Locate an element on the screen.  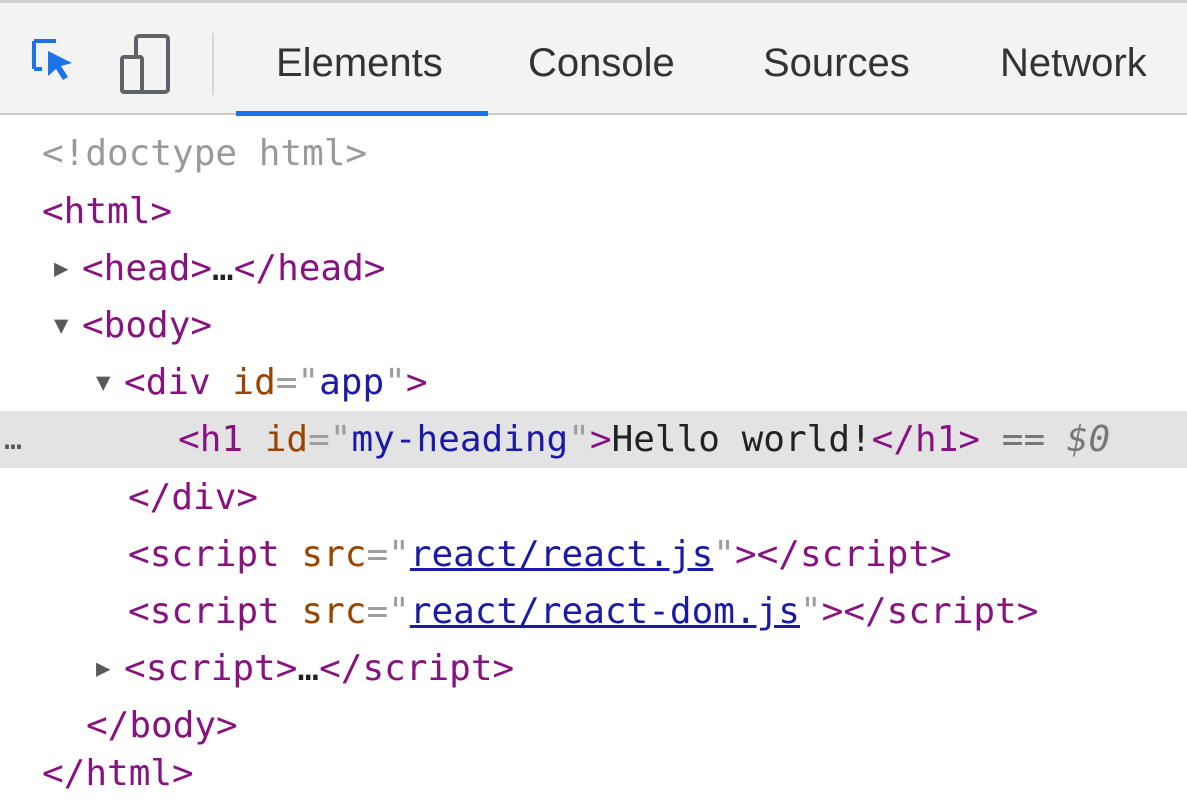
head-close-tag: </head> is located at coordinates (309, 268).